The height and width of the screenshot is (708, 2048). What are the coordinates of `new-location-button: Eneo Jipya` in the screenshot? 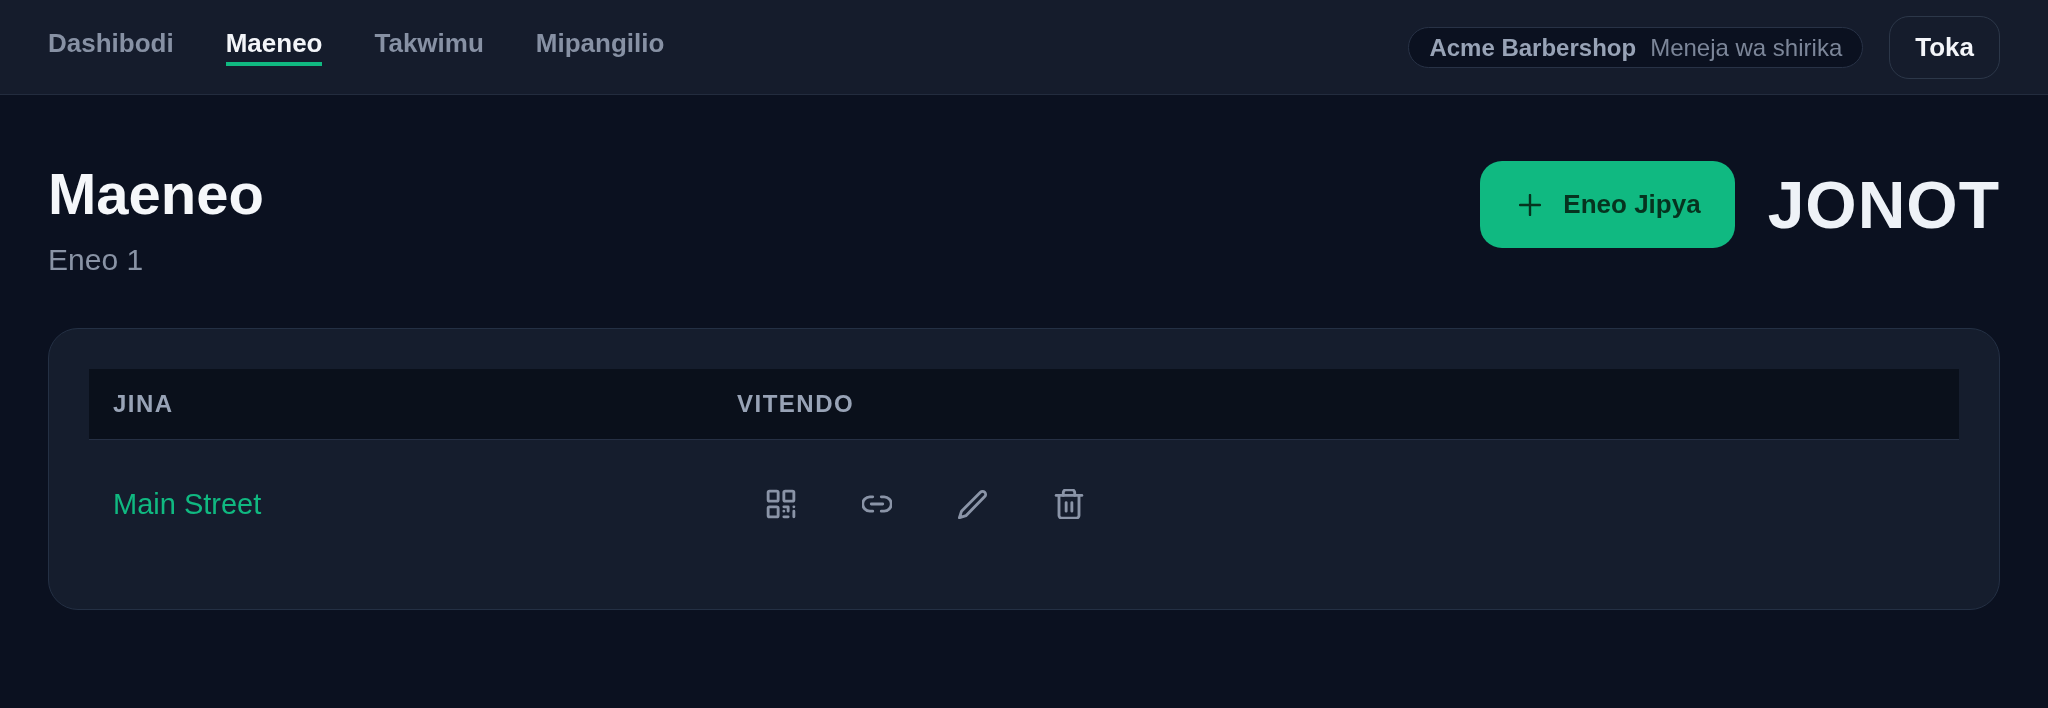 It's located at (1607, 204).